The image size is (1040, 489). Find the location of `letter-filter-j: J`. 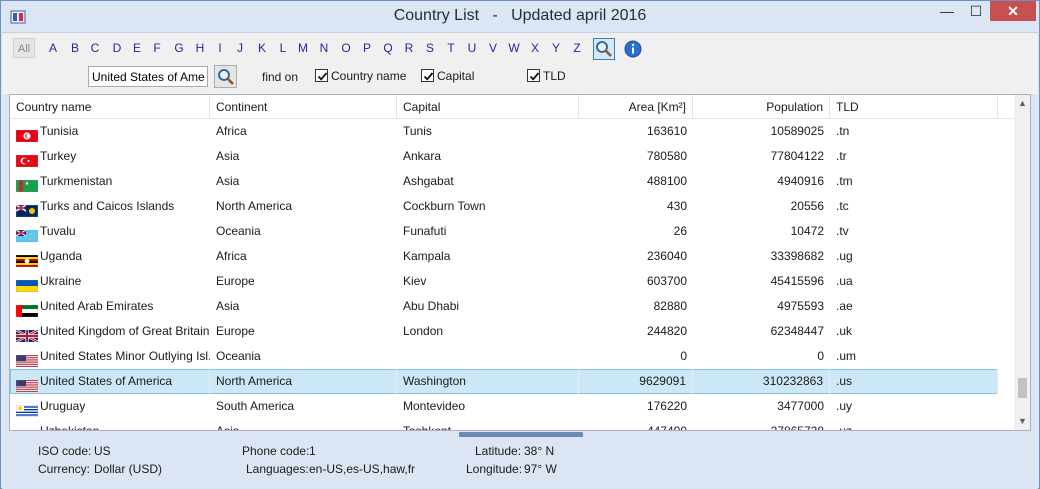

letter-filter-j: J is located at coordinates (240, 48).